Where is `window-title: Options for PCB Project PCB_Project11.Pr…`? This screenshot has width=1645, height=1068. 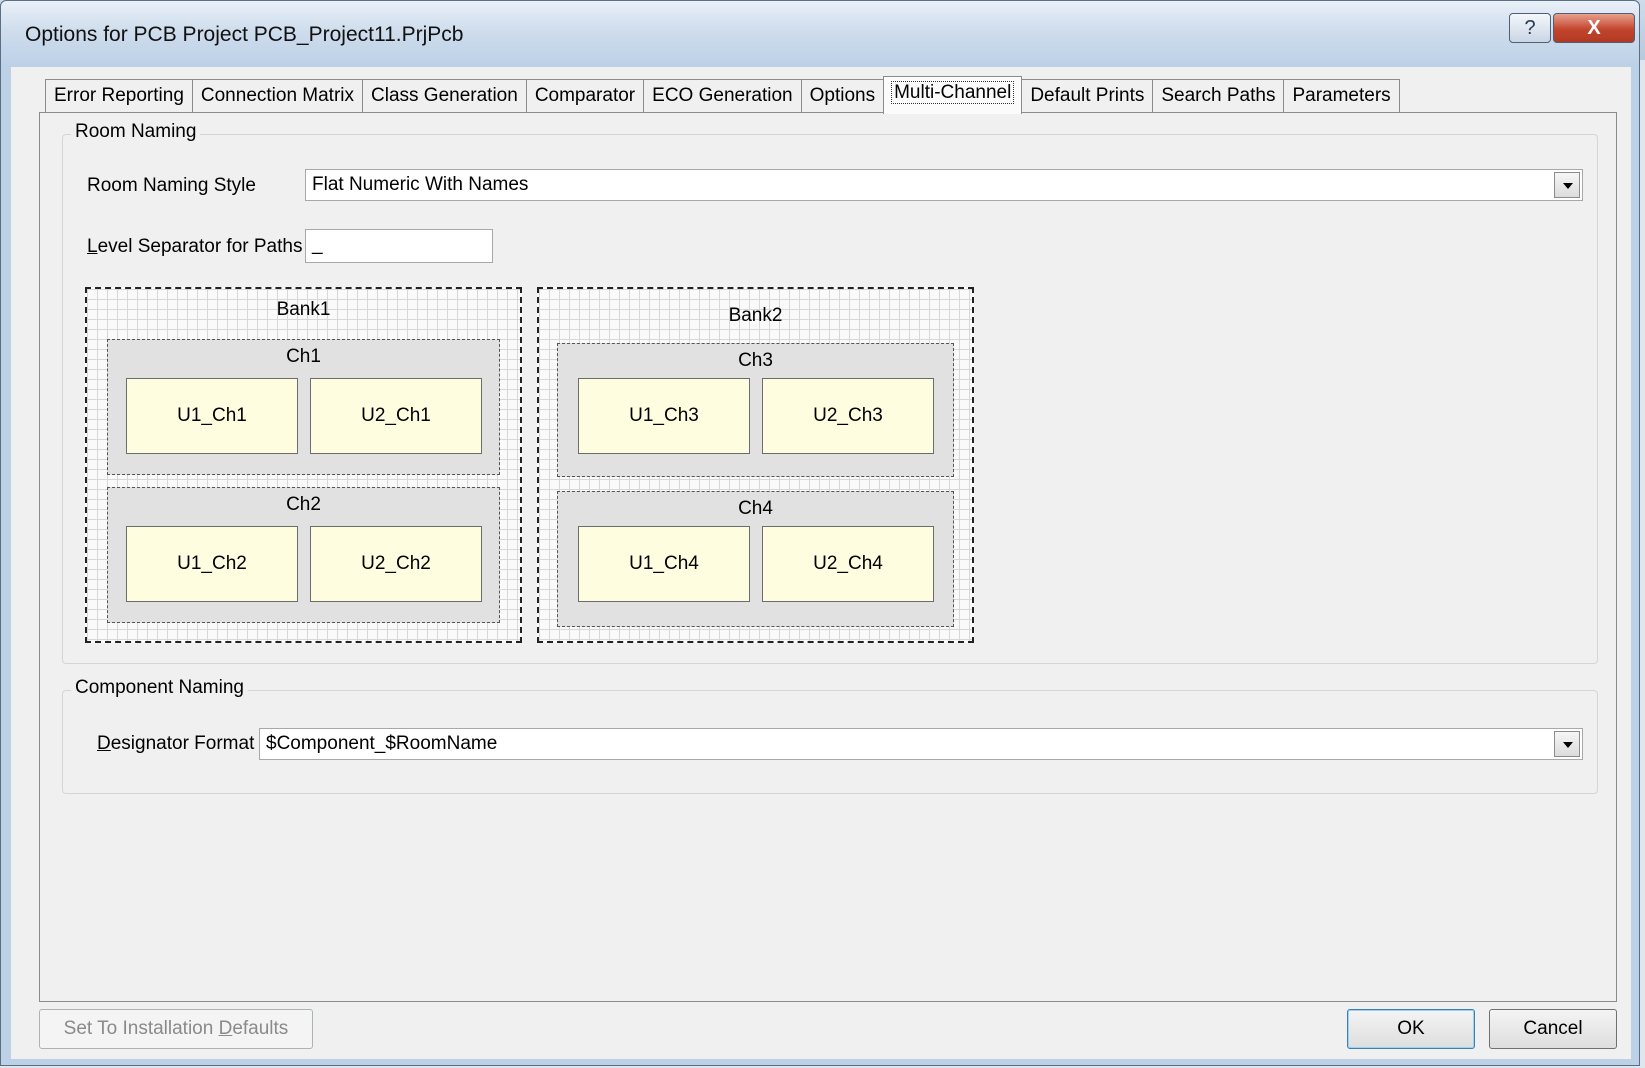
window-title: Options for PCB Project PCB_Project11.Pr… is located at coordinates (244, 34).